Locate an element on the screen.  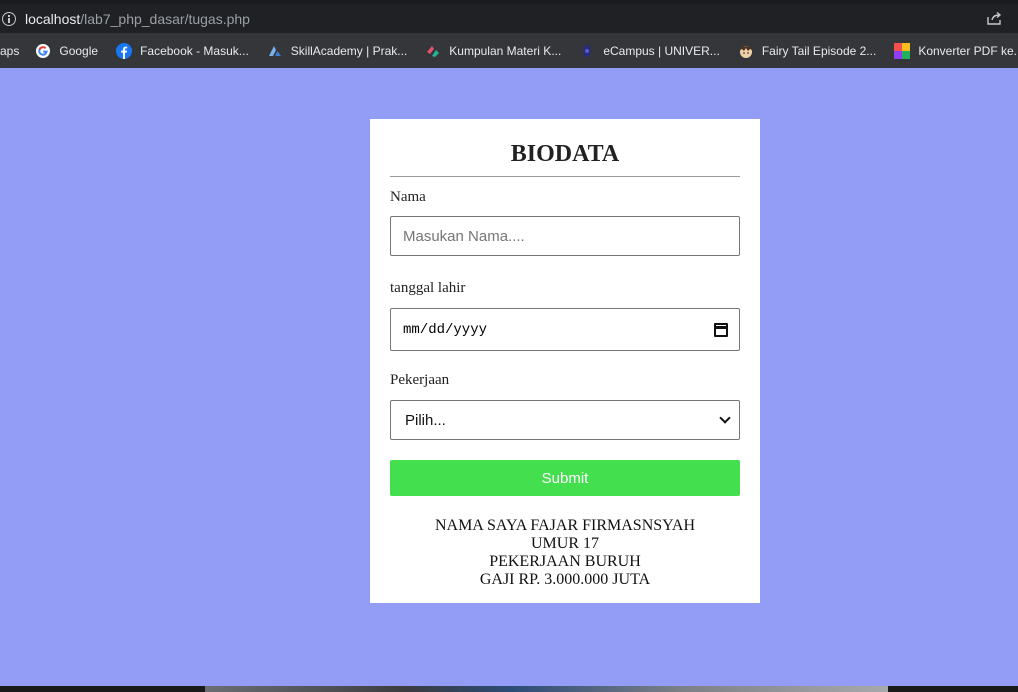
background-image-strip is located at coordinates (546, 689).